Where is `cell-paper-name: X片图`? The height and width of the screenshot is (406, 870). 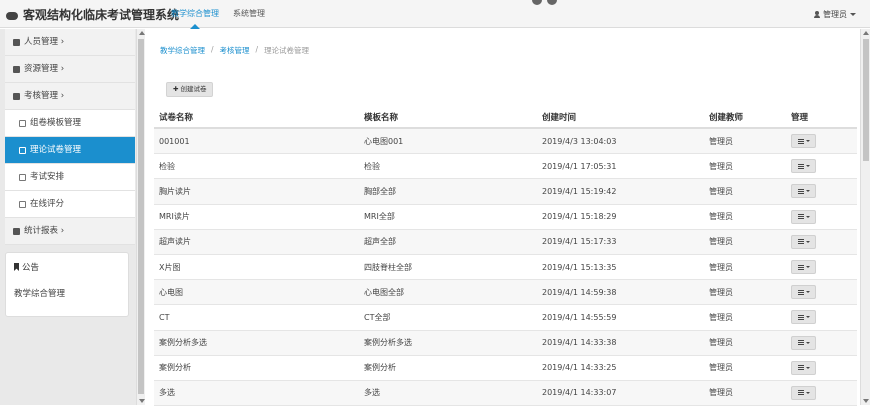 cell-paper-name: X片图 is located at coordinates (170, 267).